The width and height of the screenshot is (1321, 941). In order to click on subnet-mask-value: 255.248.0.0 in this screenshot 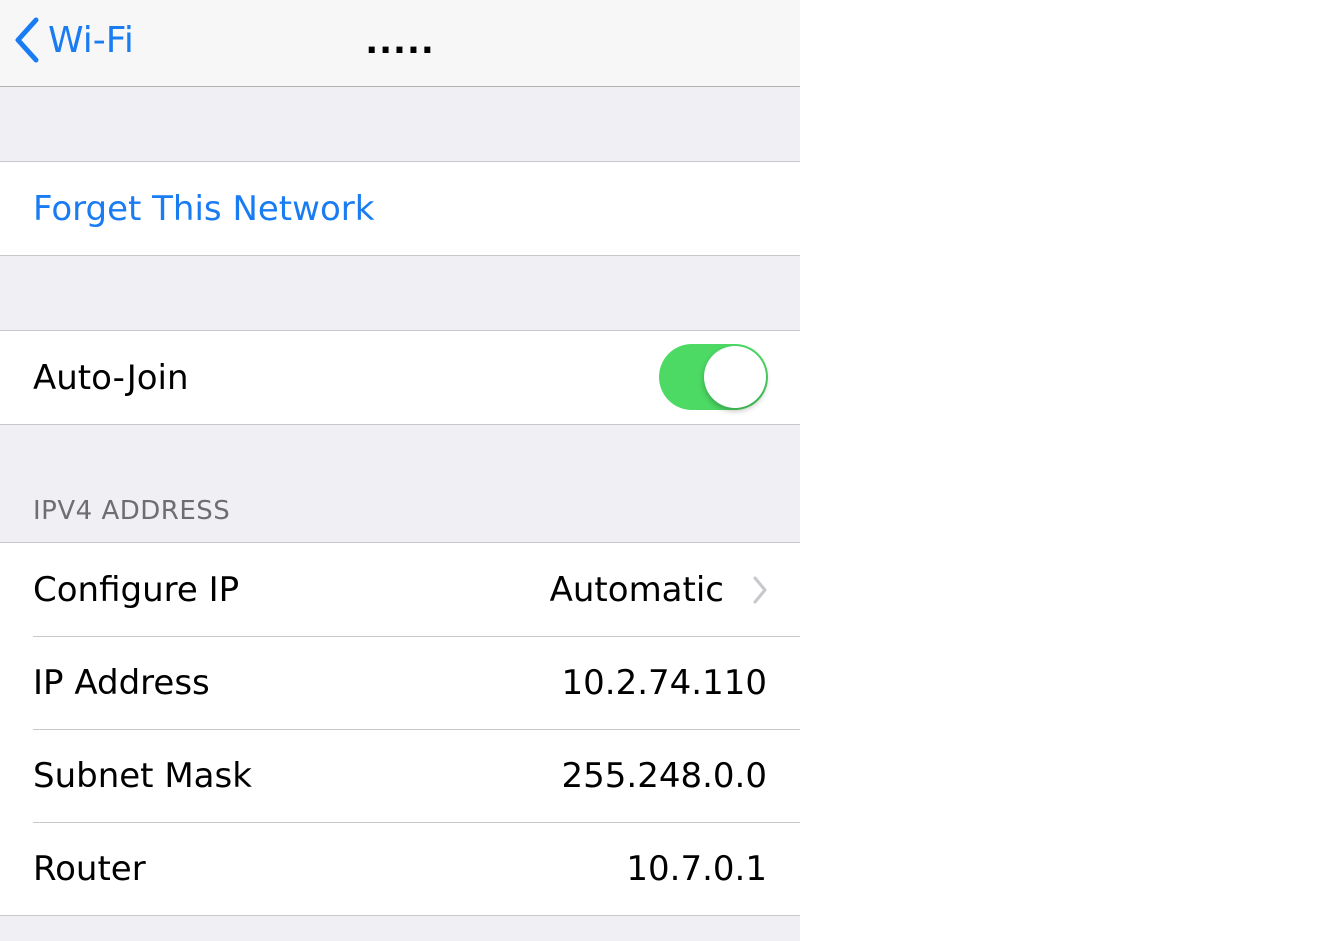, I will do `click(664, 775)`.